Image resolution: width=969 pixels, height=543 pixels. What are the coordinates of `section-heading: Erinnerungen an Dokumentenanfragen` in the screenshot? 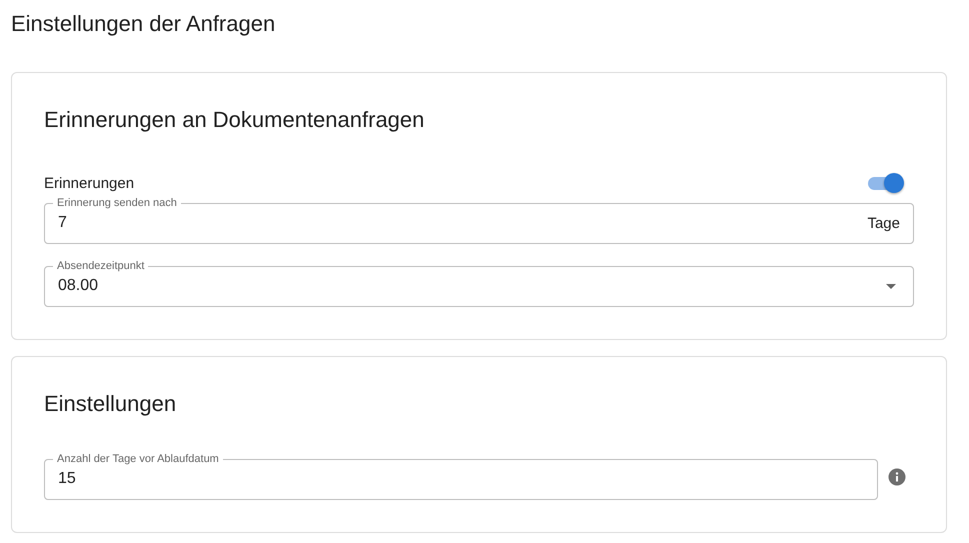 It's located at (235, 120).